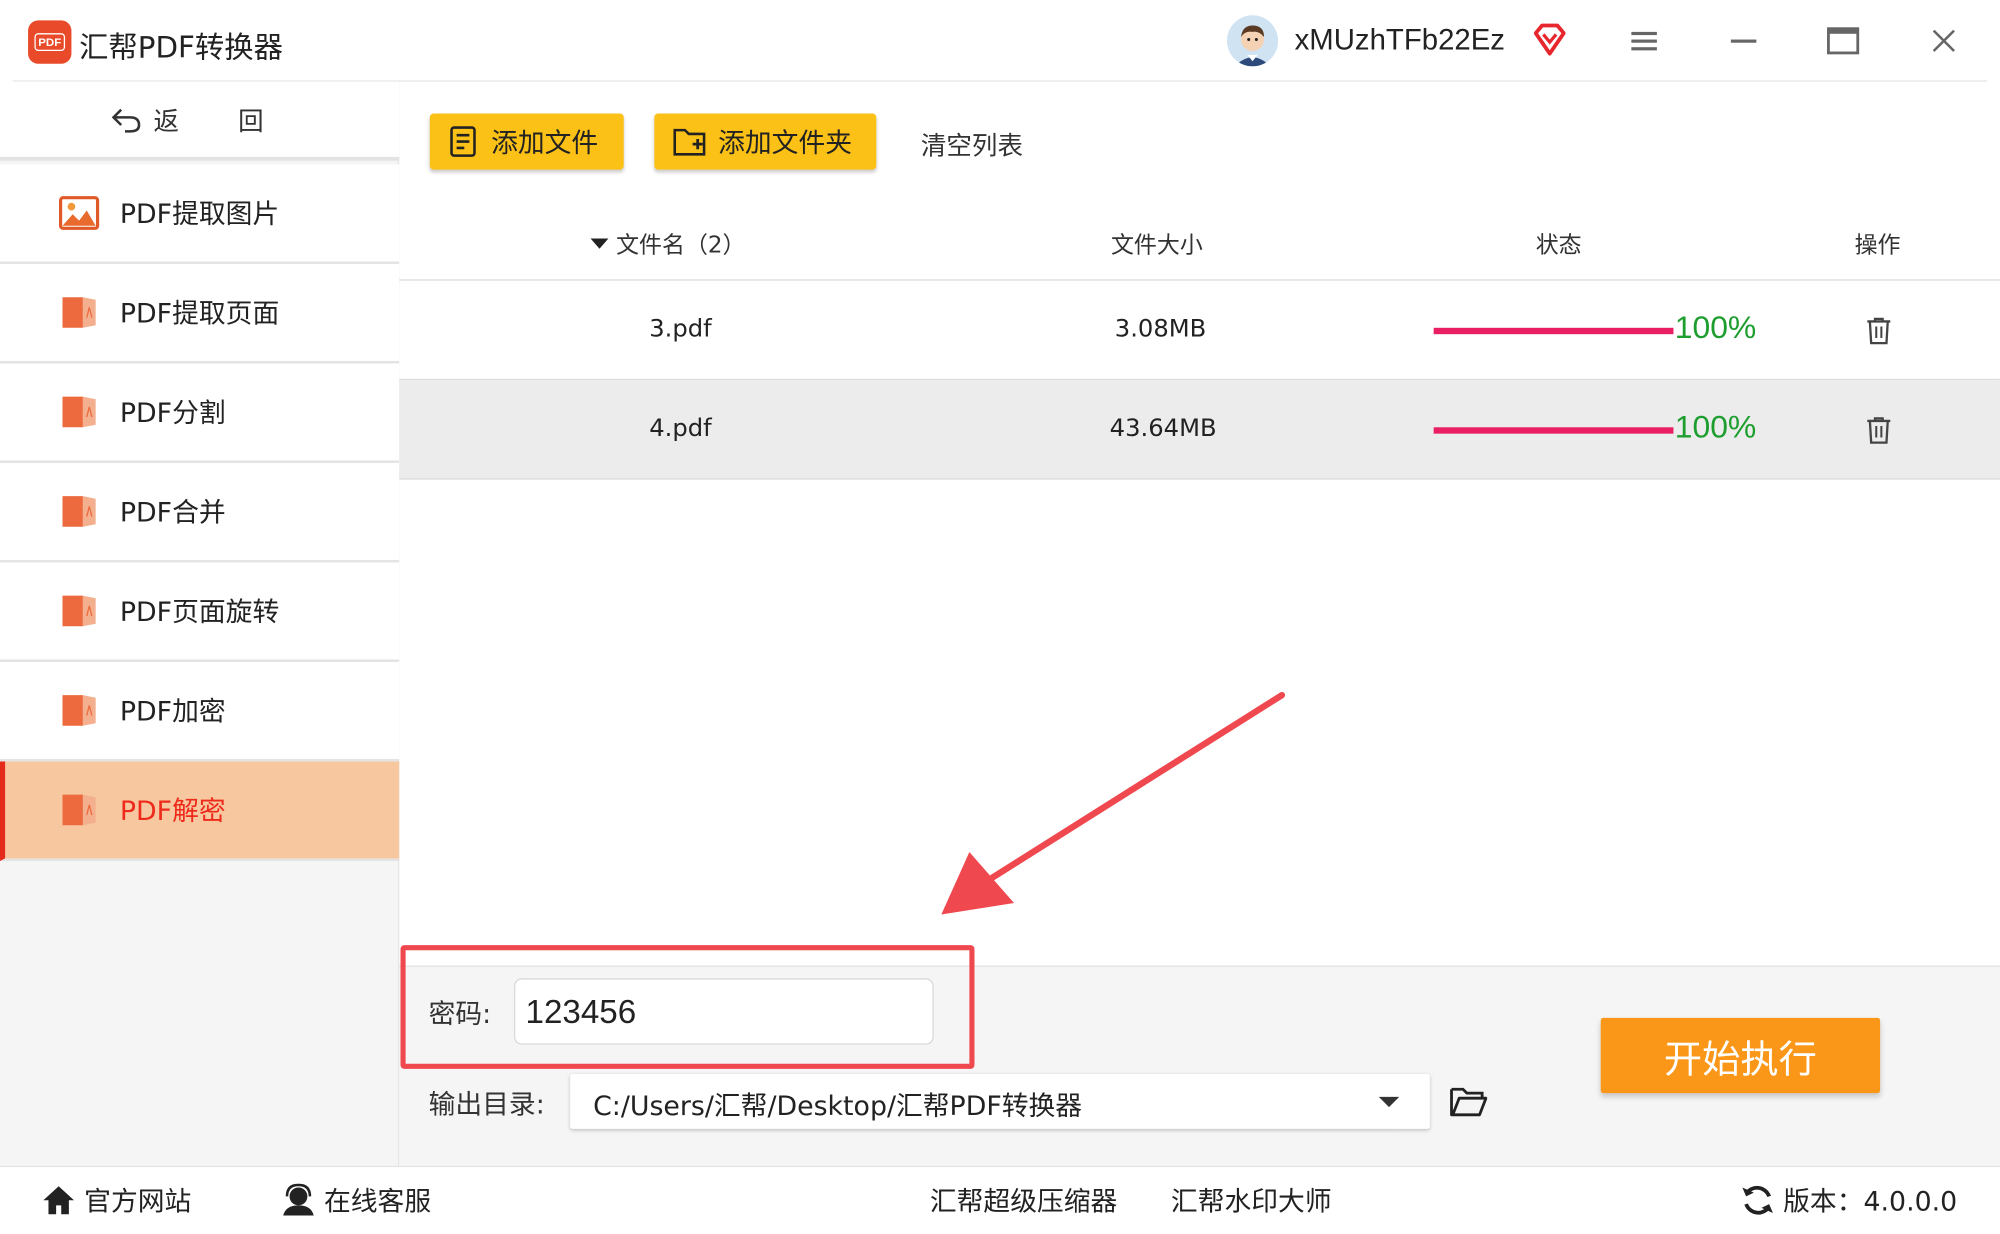  Describe the element at coordinates (1644, 41) in the screenshot. I see `menu-icon` at that location.